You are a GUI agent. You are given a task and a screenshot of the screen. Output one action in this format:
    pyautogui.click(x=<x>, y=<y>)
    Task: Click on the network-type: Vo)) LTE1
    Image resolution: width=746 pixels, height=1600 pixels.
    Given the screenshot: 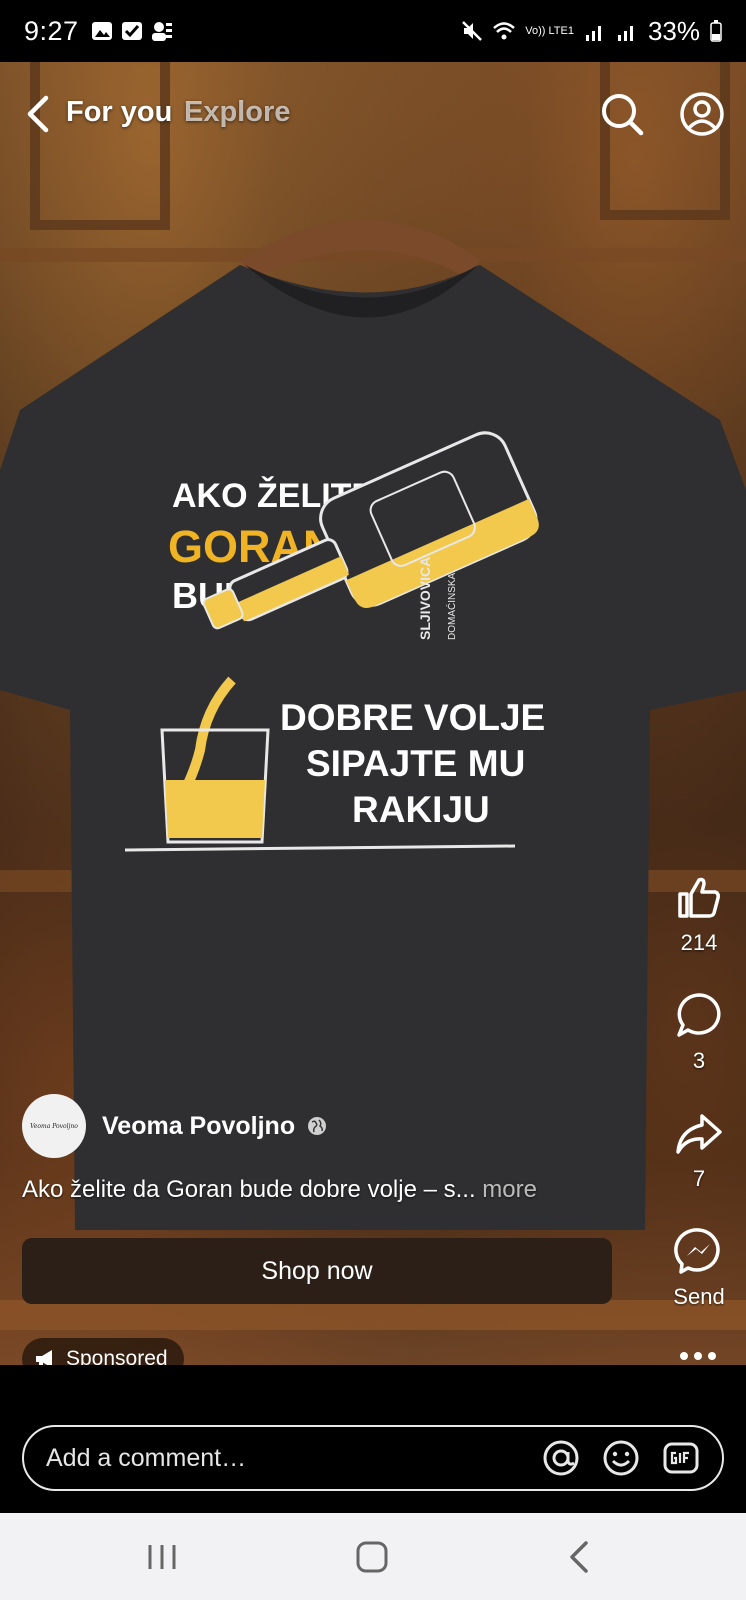 What is the action you would take?
    pyautogui.click(x=549, y=30)
    